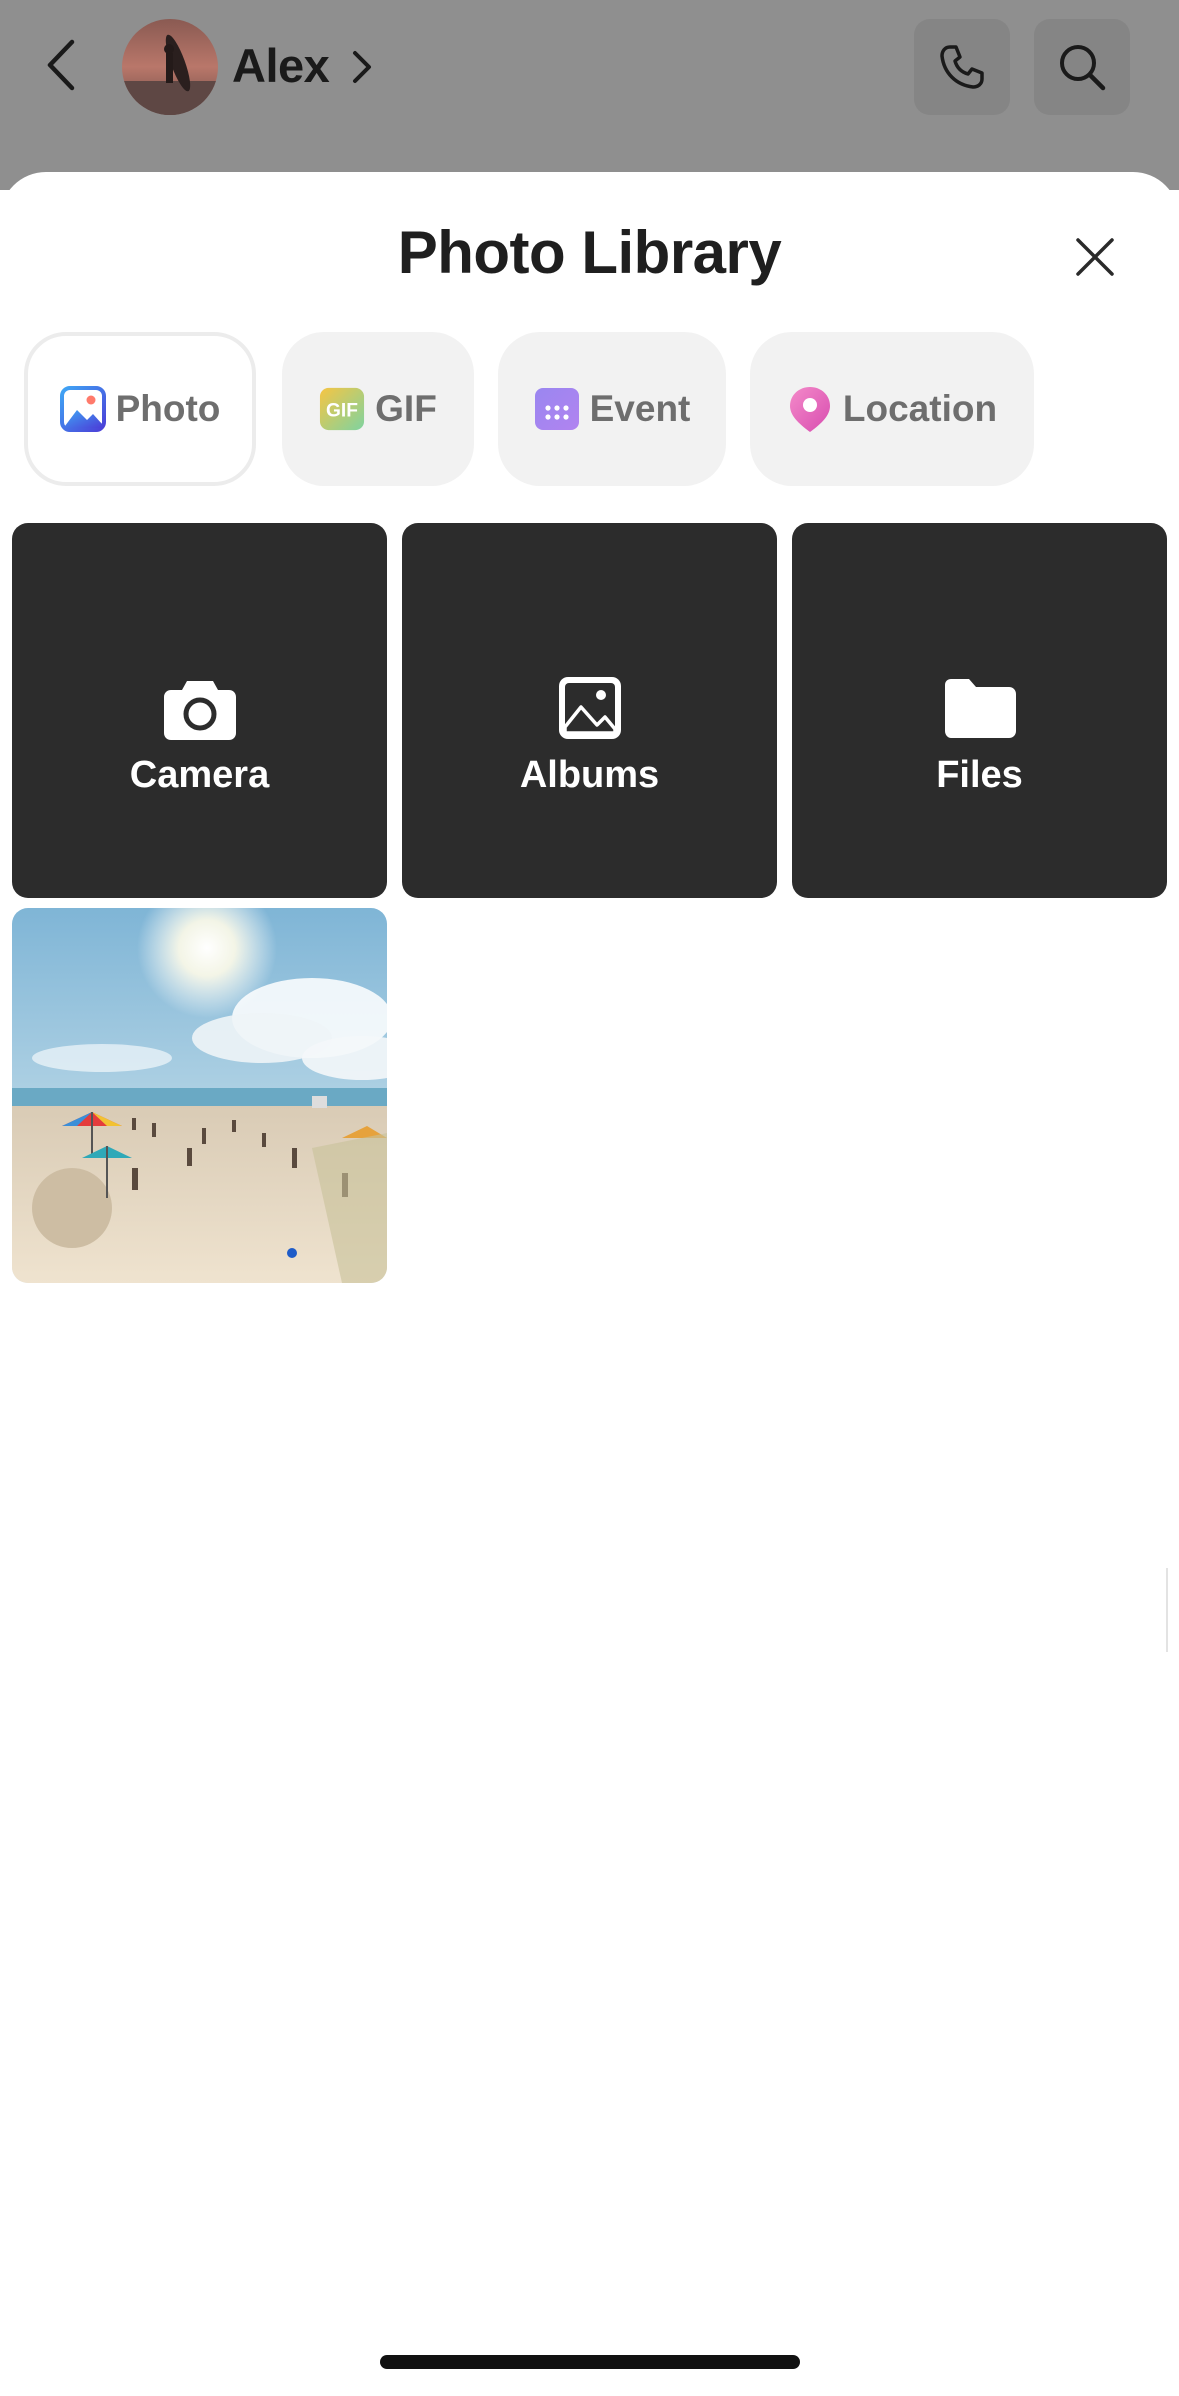  I want to click on close-icon, so click(1095, 257).